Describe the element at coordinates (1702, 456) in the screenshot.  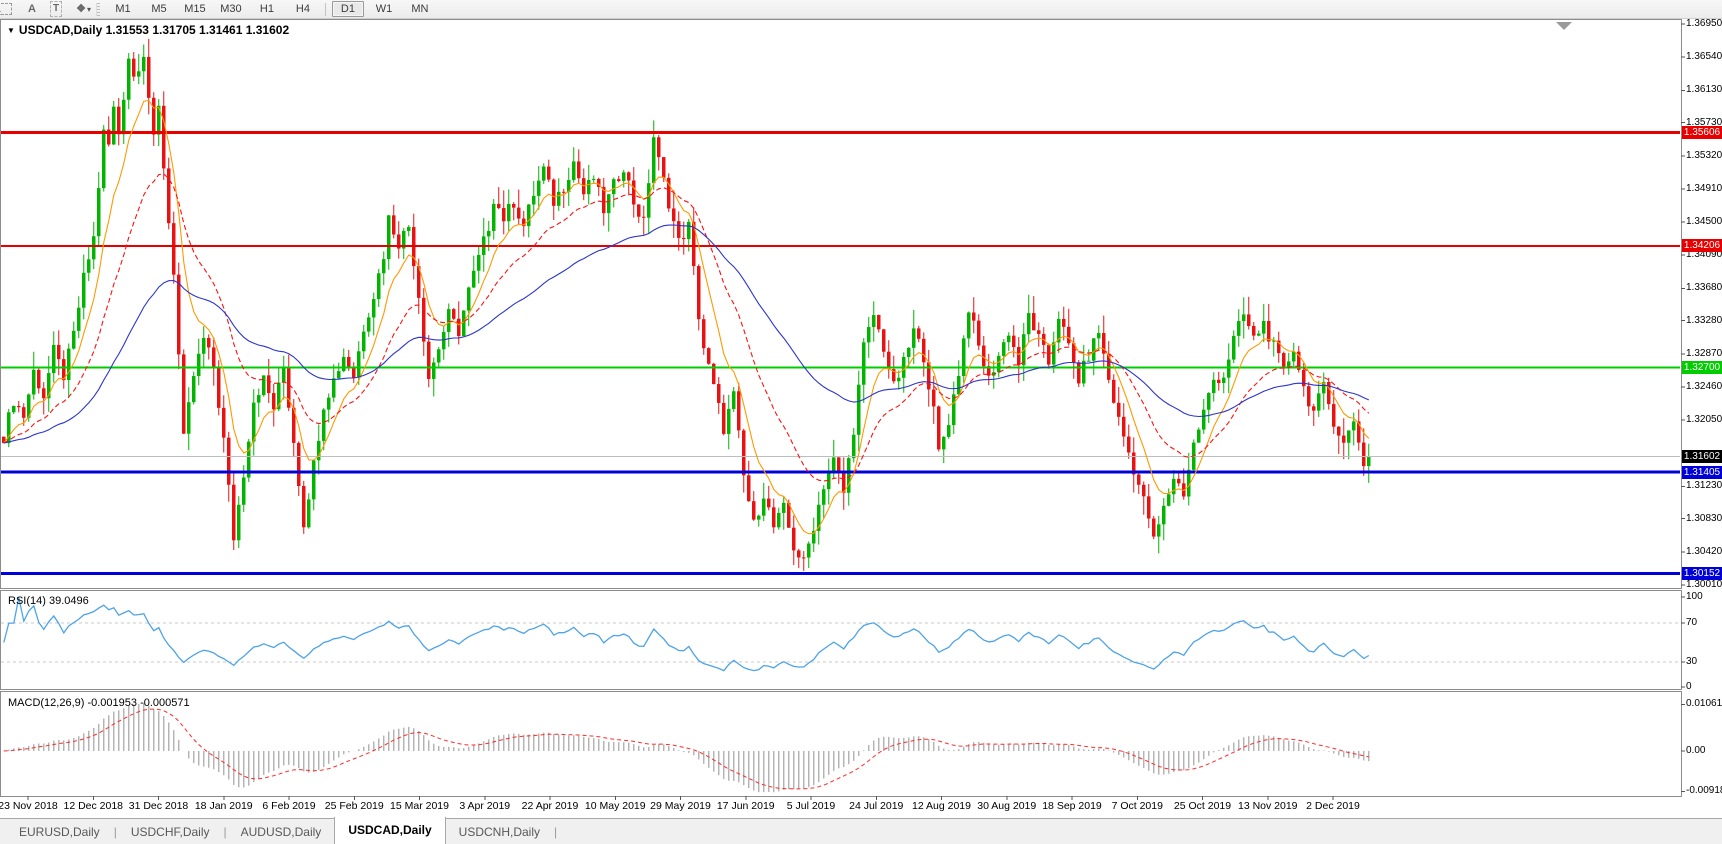
I see `price-badge-1.31602: 1.31602` at that location.